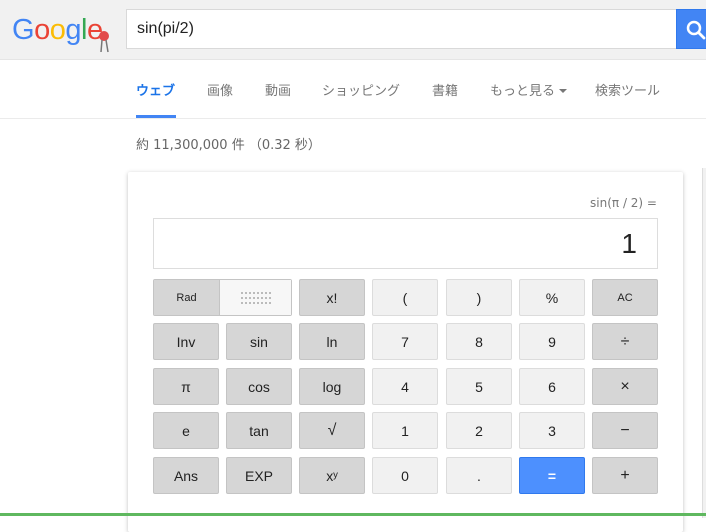 The height and width of the screenshot is (532, 706). Describe the element at coordinates (405, 243) in the screenshot. I see `calculator-display: 1` at that location.